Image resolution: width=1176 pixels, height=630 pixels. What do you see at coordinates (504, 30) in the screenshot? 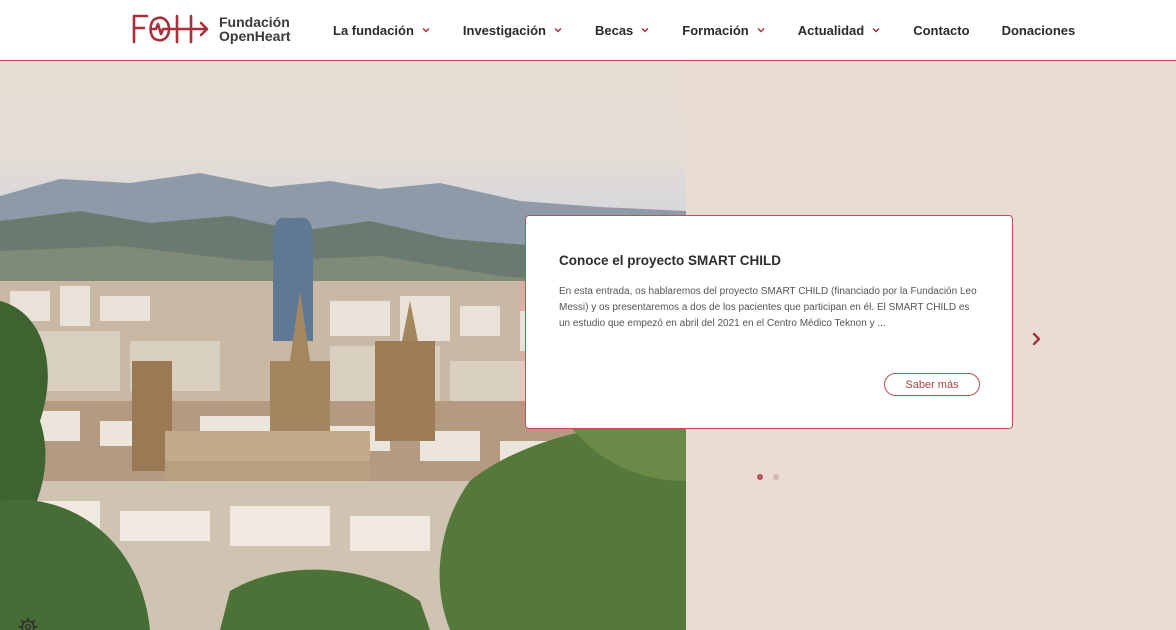
I see `nav-label: Investigación` at bounding box center [504, 30].